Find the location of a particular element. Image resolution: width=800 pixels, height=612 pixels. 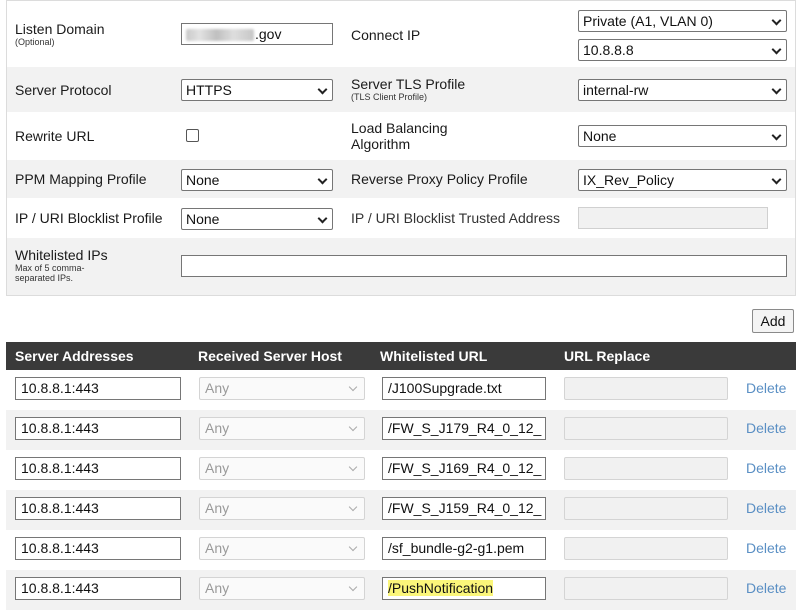

rewrite-url-label: Rewrite URL is located at coordinates (55, 136).